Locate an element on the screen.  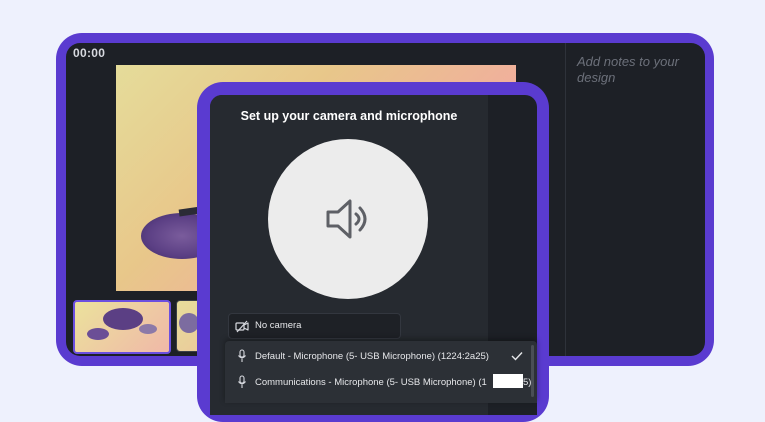
audio-preview is located at coordinates (348, 219).